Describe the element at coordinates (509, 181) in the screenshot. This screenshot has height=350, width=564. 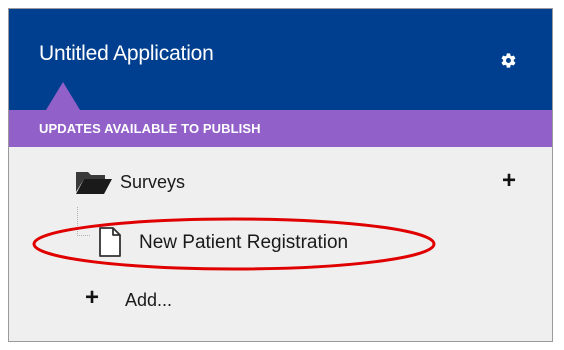
I see `add-survey-plus-icon: +` at that location.